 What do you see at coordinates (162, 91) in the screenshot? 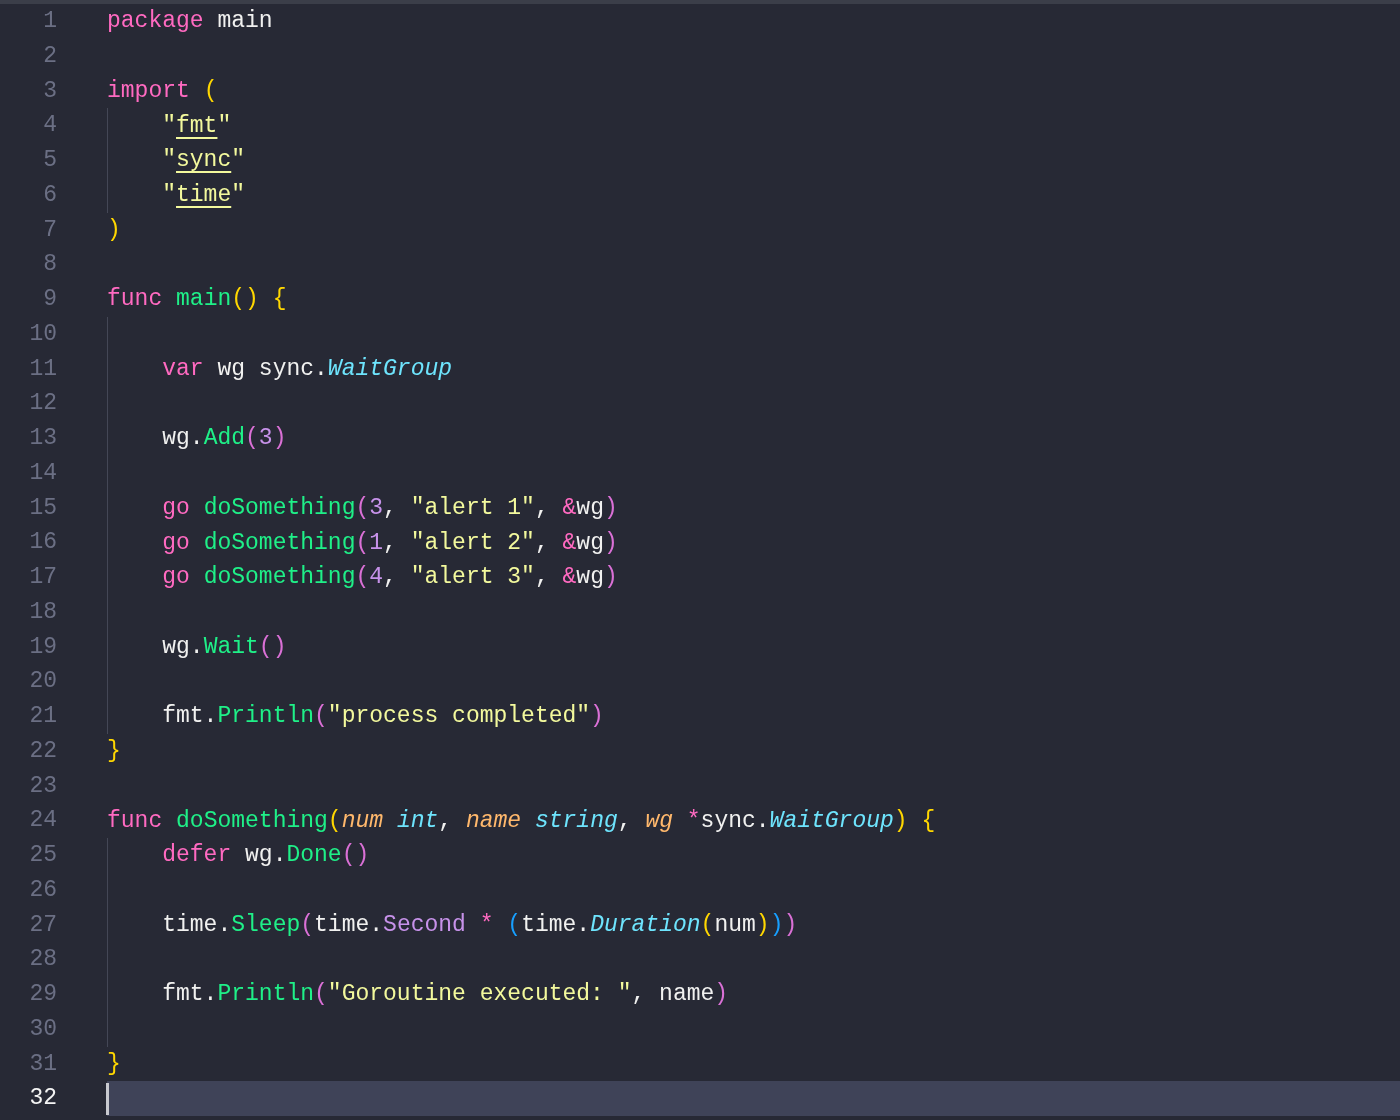
I see `code-line: import (` at bounding box center [162, 91].